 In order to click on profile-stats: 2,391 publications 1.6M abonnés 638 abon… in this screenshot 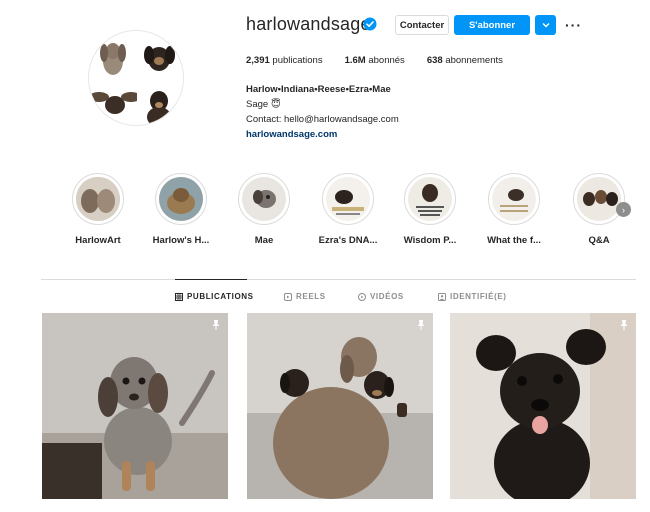, I will do `click(385, 60)`.